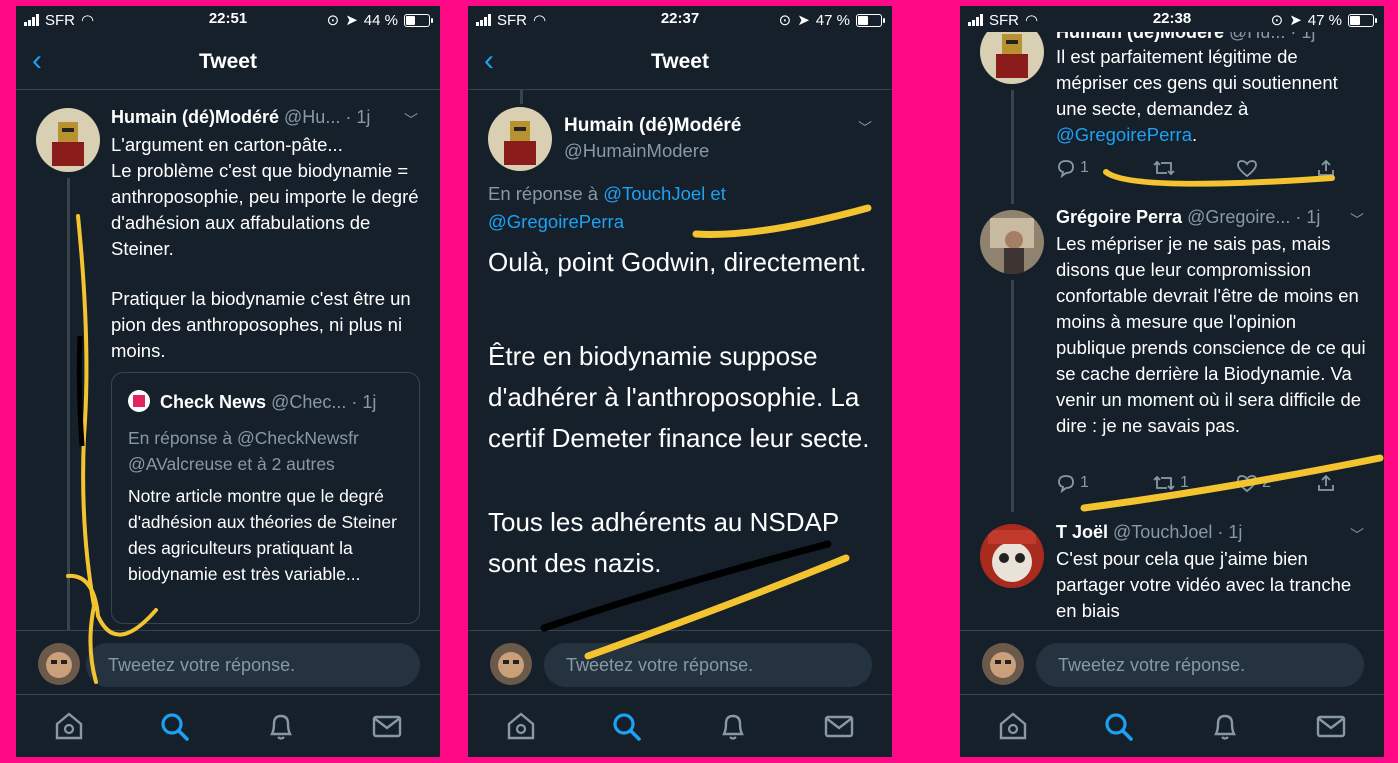  I want to click on status-bar: SFR ◠ 22:51 ⊙ ➤ 44 %, so click(228, 19).